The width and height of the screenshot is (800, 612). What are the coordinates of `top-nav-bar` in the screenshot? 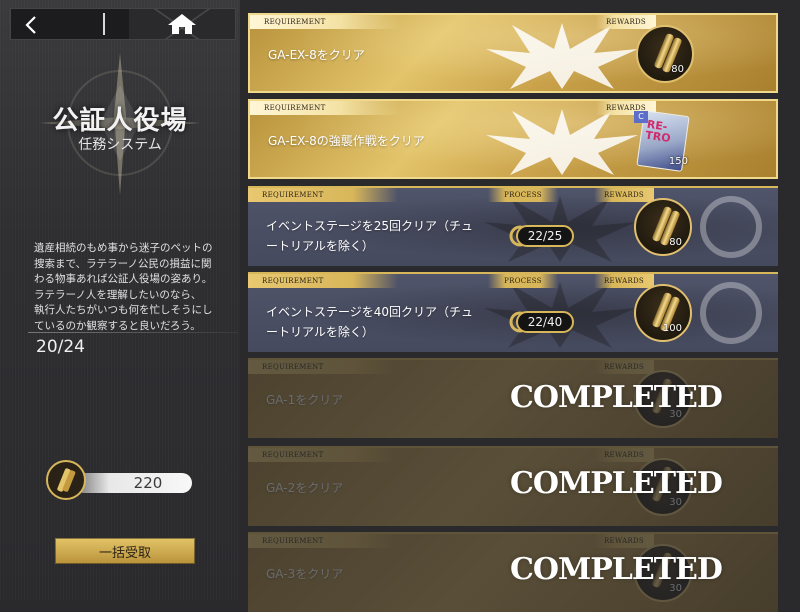 It's located at (123, 24).